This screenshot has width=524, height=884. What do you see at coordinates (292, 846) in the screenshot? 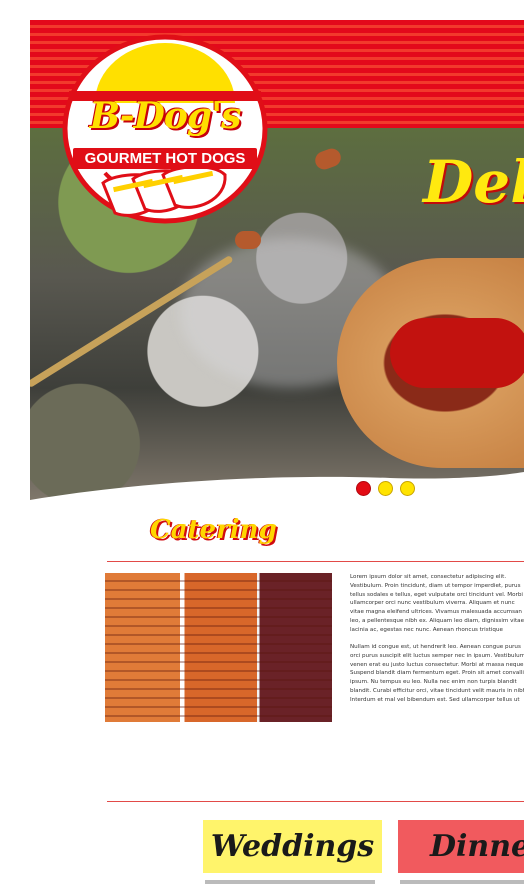
I see `weddings-card: Weddings` at bounding box center [292, 846].